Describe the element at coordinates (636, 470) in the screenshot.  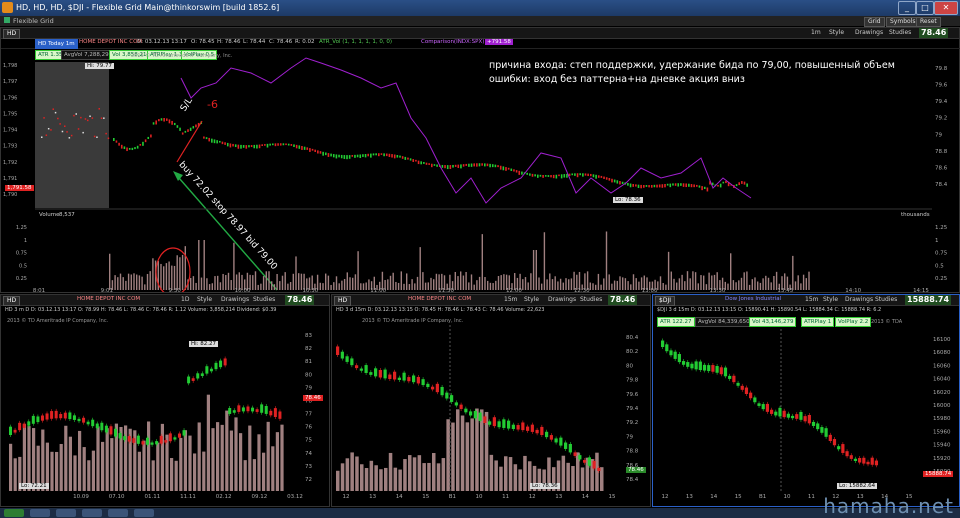
I see `hd-15m-price-tag: 78.46` at that location.